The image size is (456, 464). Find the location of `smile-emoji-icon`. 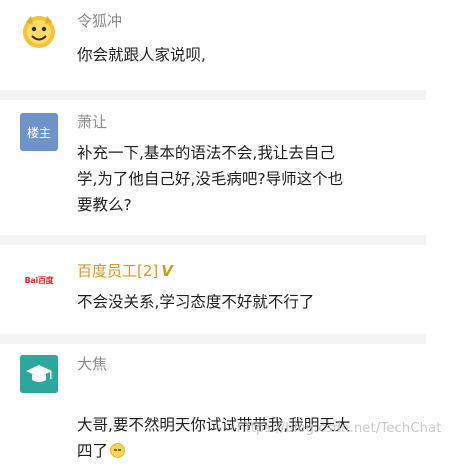

smile-emoji-icon is located at coordinates (118, 450).